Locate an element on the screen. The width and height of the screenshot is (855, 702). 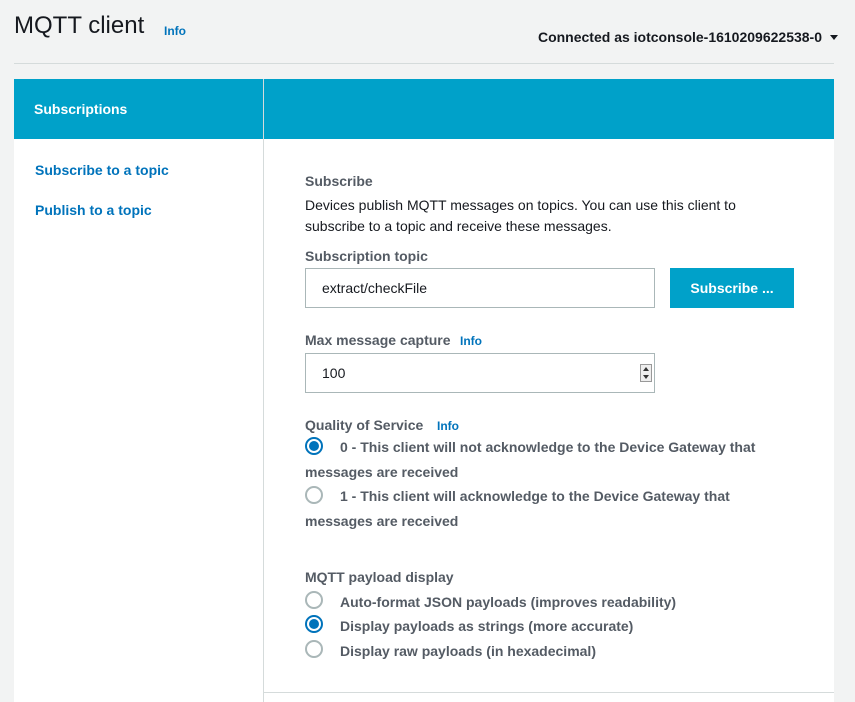
connection-label: Connected as iotconsole-1610209622538-0 is located at coordinates (679, 37).